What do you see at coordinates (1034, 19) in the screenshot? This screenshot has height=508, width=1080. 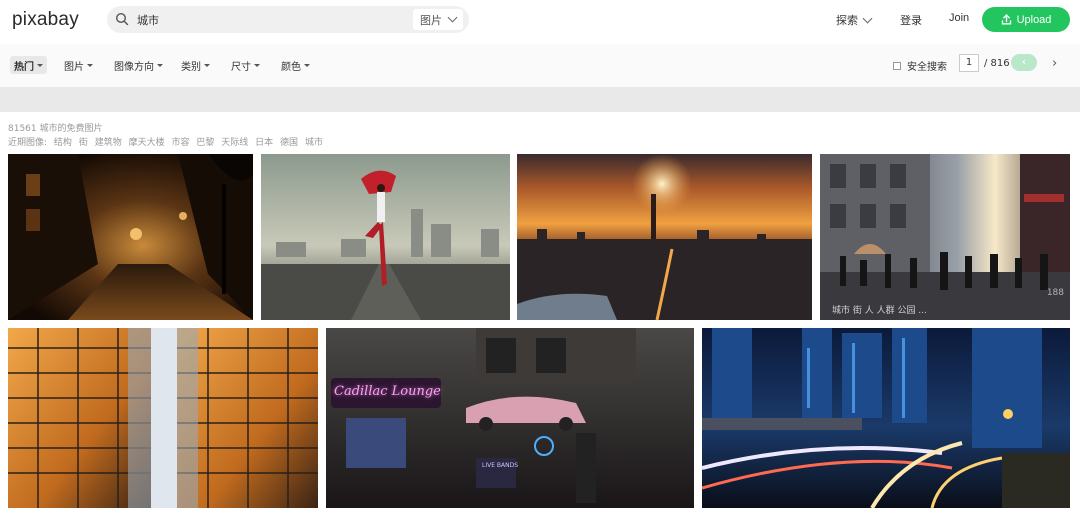 I see `upload-label: Upload` at bounding box center [1034, 19].